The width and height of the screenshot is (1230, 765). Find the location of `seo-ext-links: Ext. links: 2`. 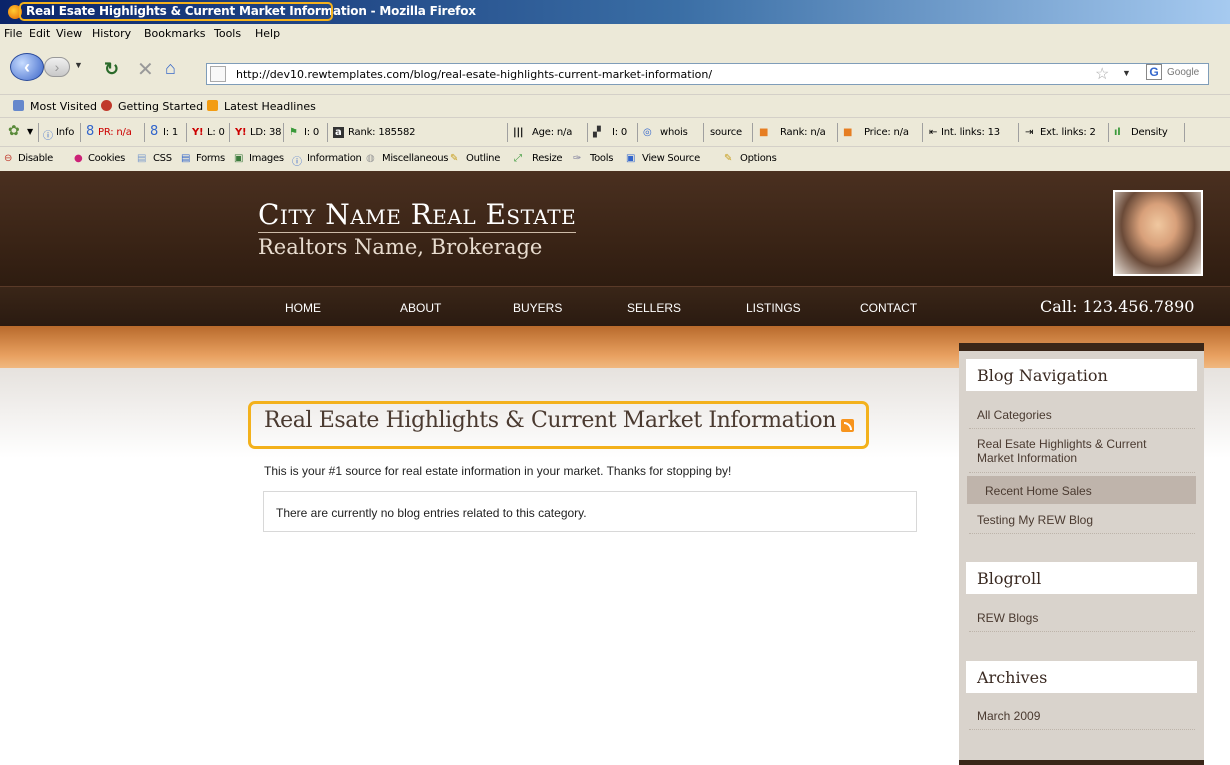

seo-ext-links: Ext. links: 2 is located at coordinates (1068, 132).